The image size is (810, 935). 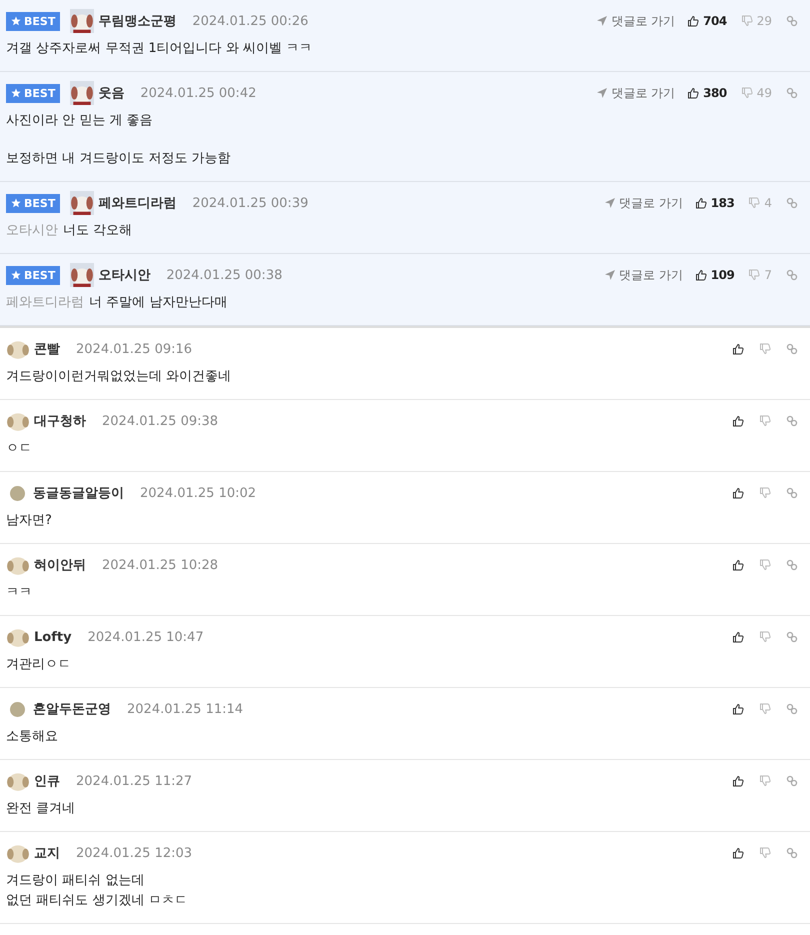 What do you see at coordinates (38, 664) in the screenshot?
I see `comment-text: 겨관리ㅇㄷ` at bounding box center [38, 664].